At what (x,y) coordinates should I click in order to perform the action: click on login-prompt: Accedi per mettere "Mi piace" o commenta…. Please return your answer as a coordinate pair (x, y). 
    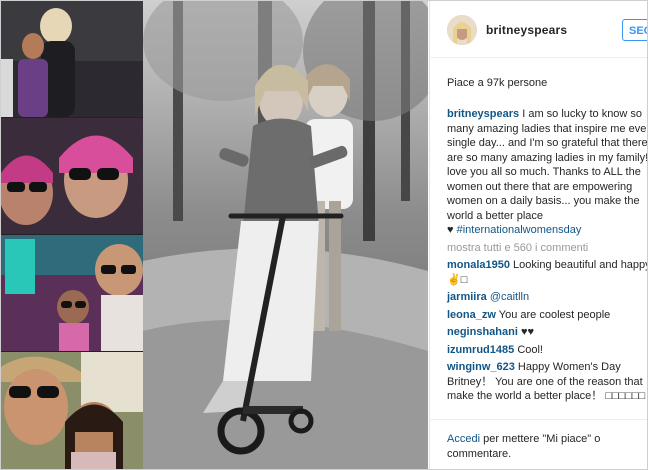
    Looking at the image, I should click on (547, 446).